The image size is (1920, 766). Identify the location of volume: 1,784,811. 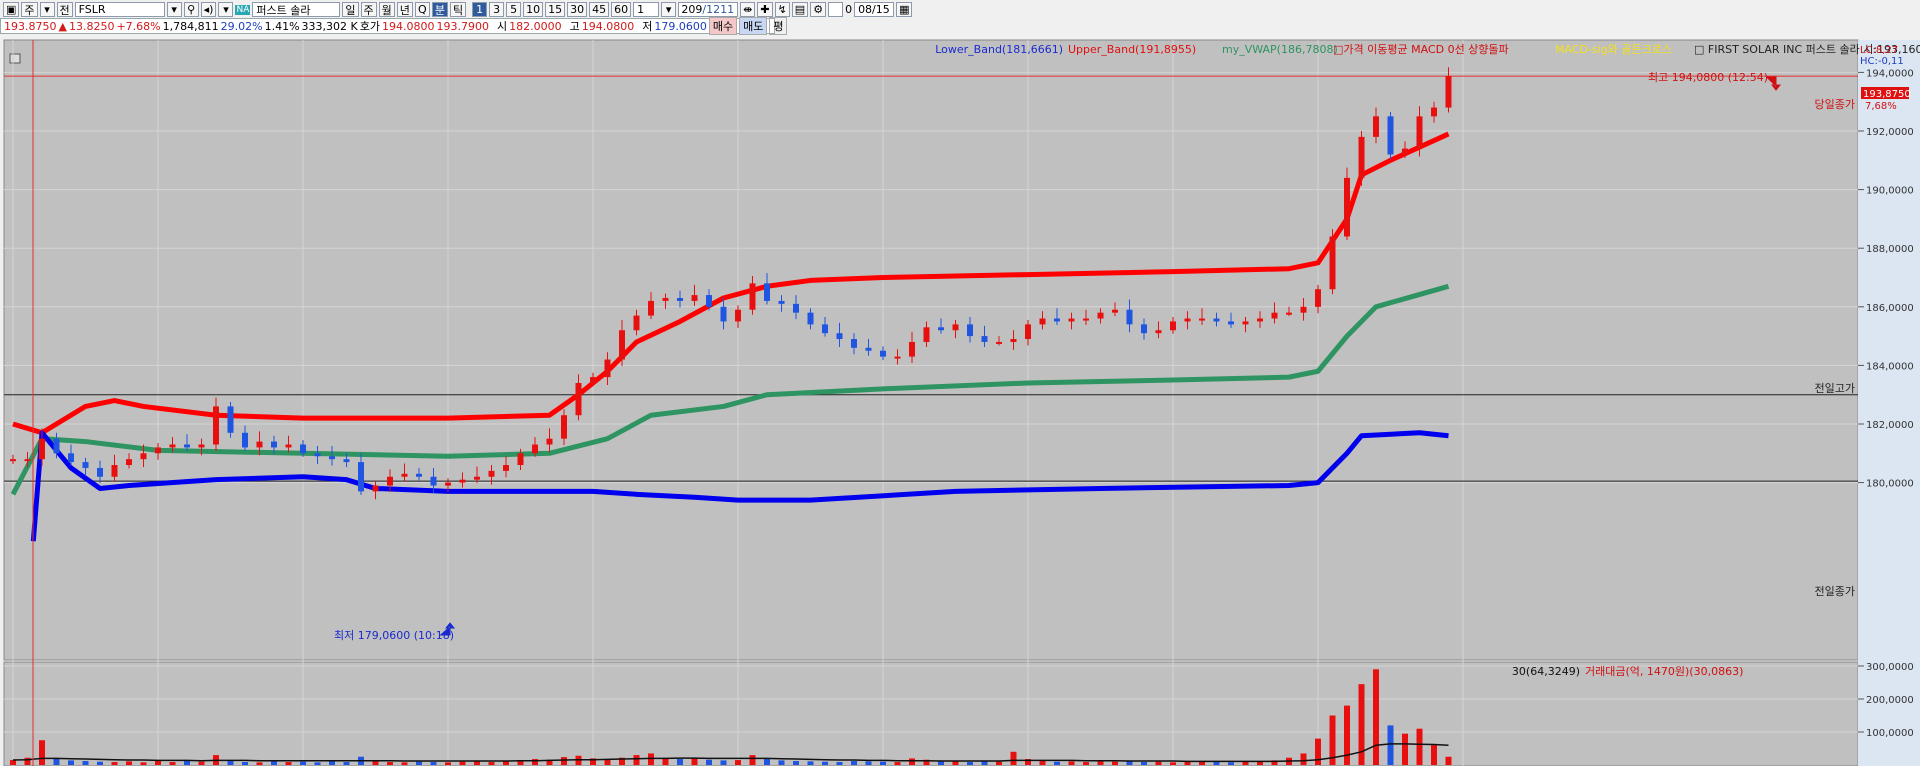
(190, 26).